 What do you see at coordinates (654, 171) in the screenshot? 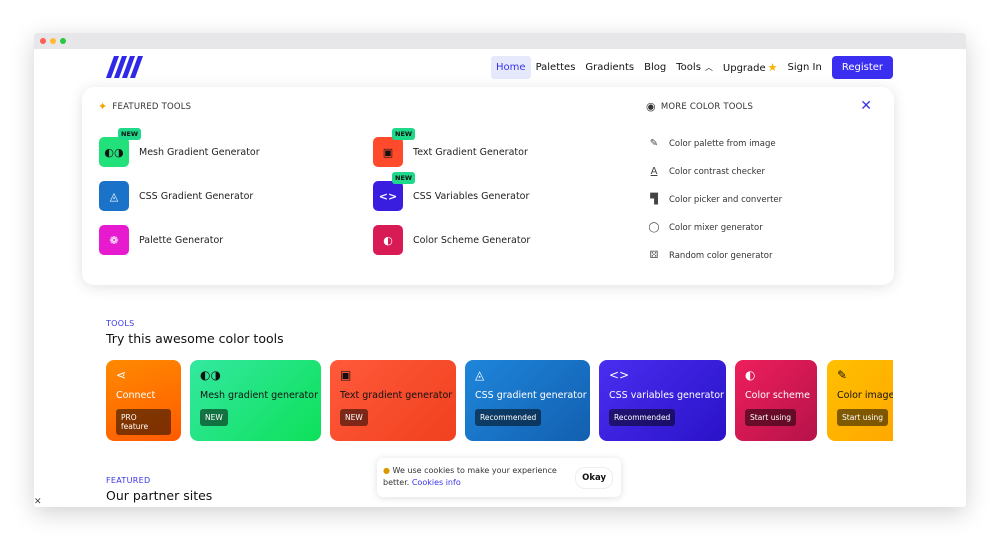
I see `text-a-icon: A` at bounding box center [654, 171].